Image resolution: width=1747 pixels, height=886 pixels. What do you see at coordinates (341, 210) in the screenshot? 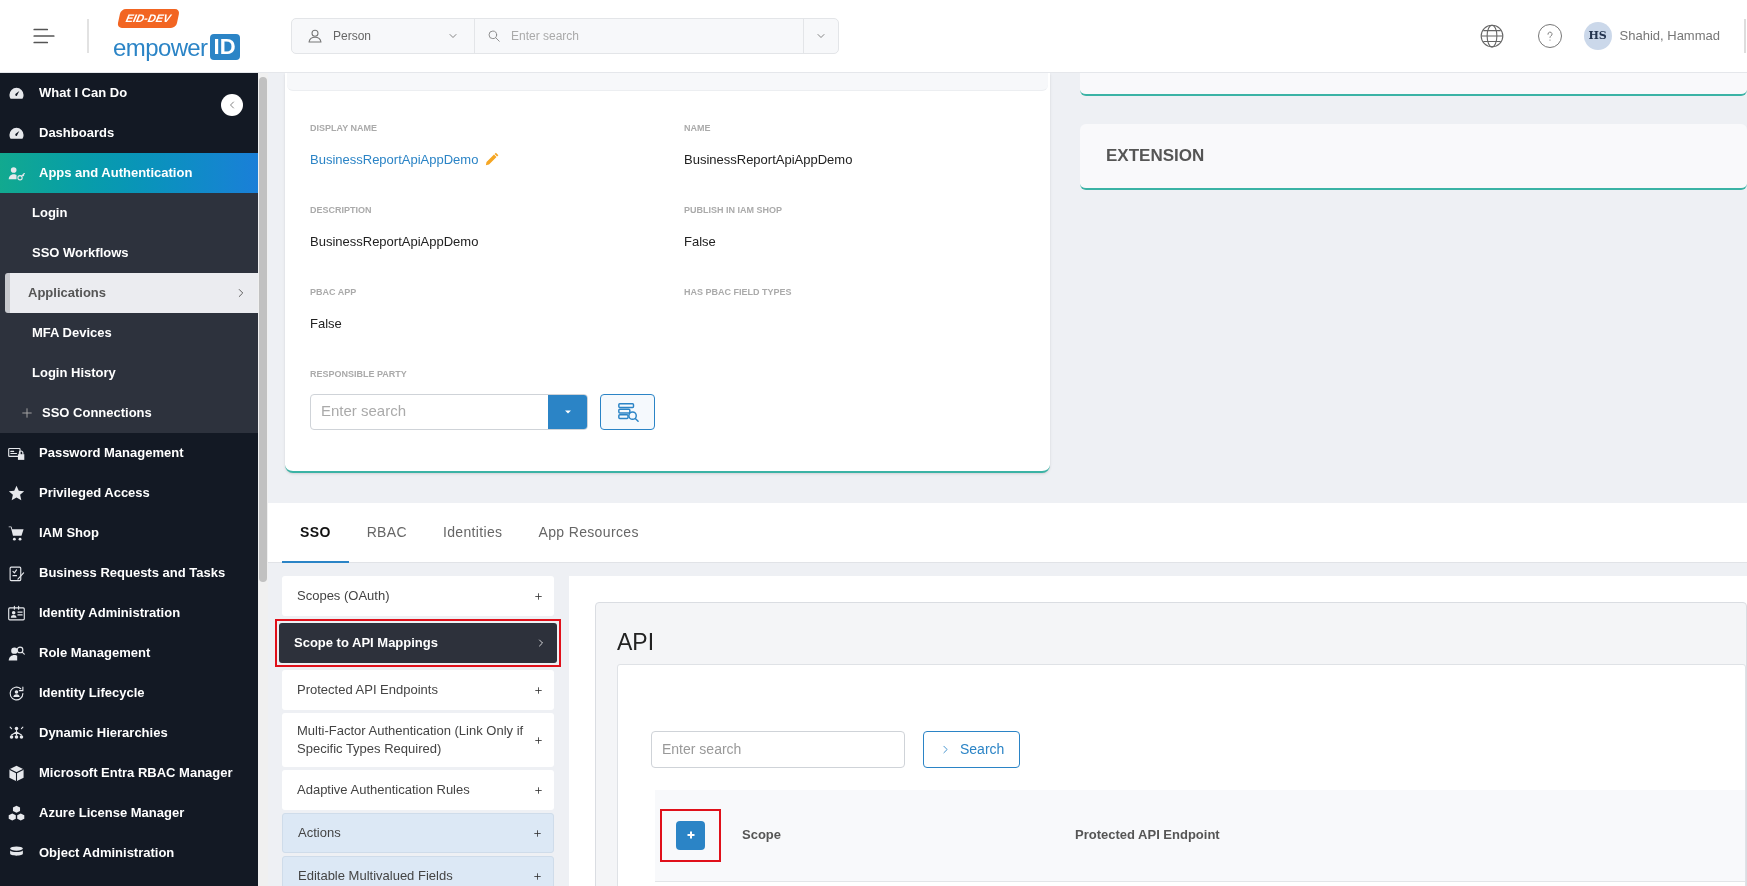
I see `field-label: DESCRIPTION` at bounding box center [341, 210].